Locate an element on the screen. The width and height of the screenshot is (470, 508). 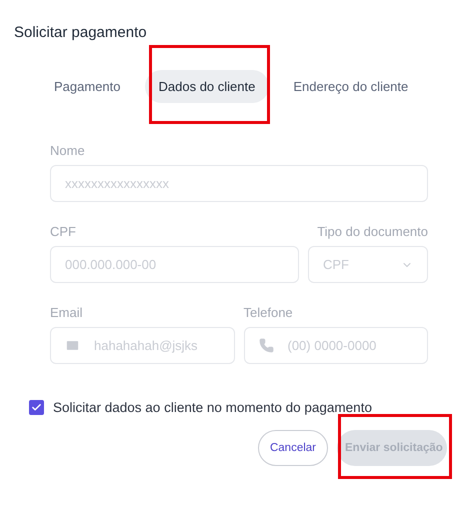
checkbox-label: Solicitar dados ao cliente no momento do pagamento is located at coordinates (212, 407).